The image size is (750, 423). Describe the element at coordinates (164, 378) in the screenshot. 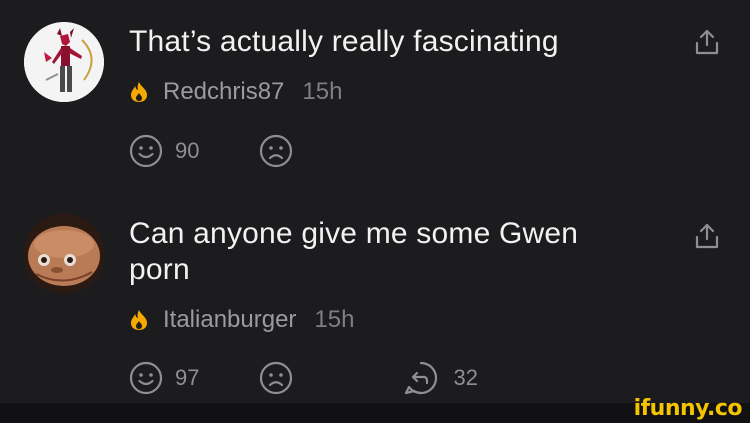

I see `smile-button: 97` at that location.